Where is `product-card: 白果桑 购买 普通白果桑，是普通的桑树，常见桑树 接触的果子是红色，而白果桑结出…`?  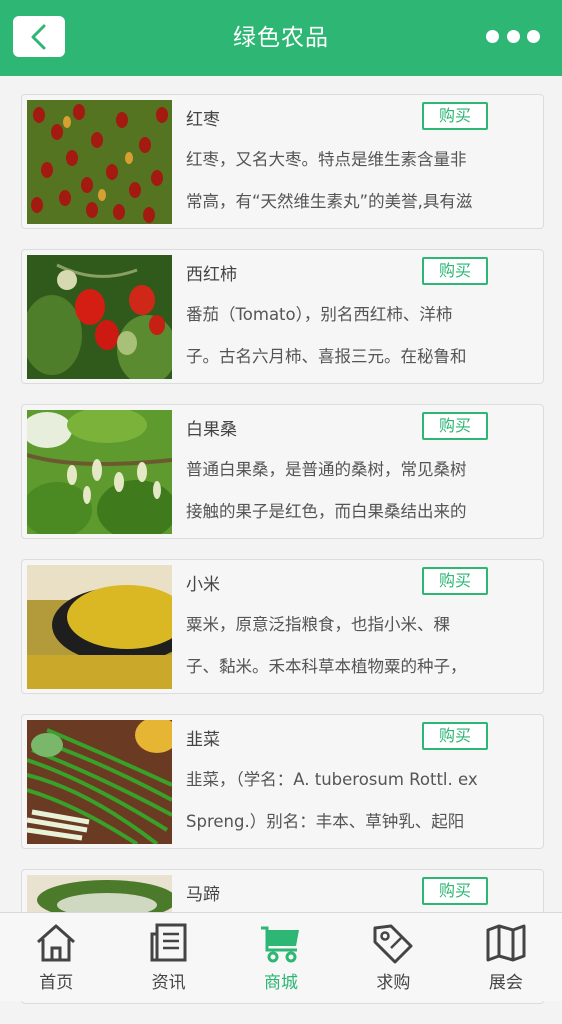 product-card: 白果桑 购买 普通白果桑，是普通的桑树，常见桑树 接触的果子是红色，而白果桑结出… is located at coordinates (282, 471).